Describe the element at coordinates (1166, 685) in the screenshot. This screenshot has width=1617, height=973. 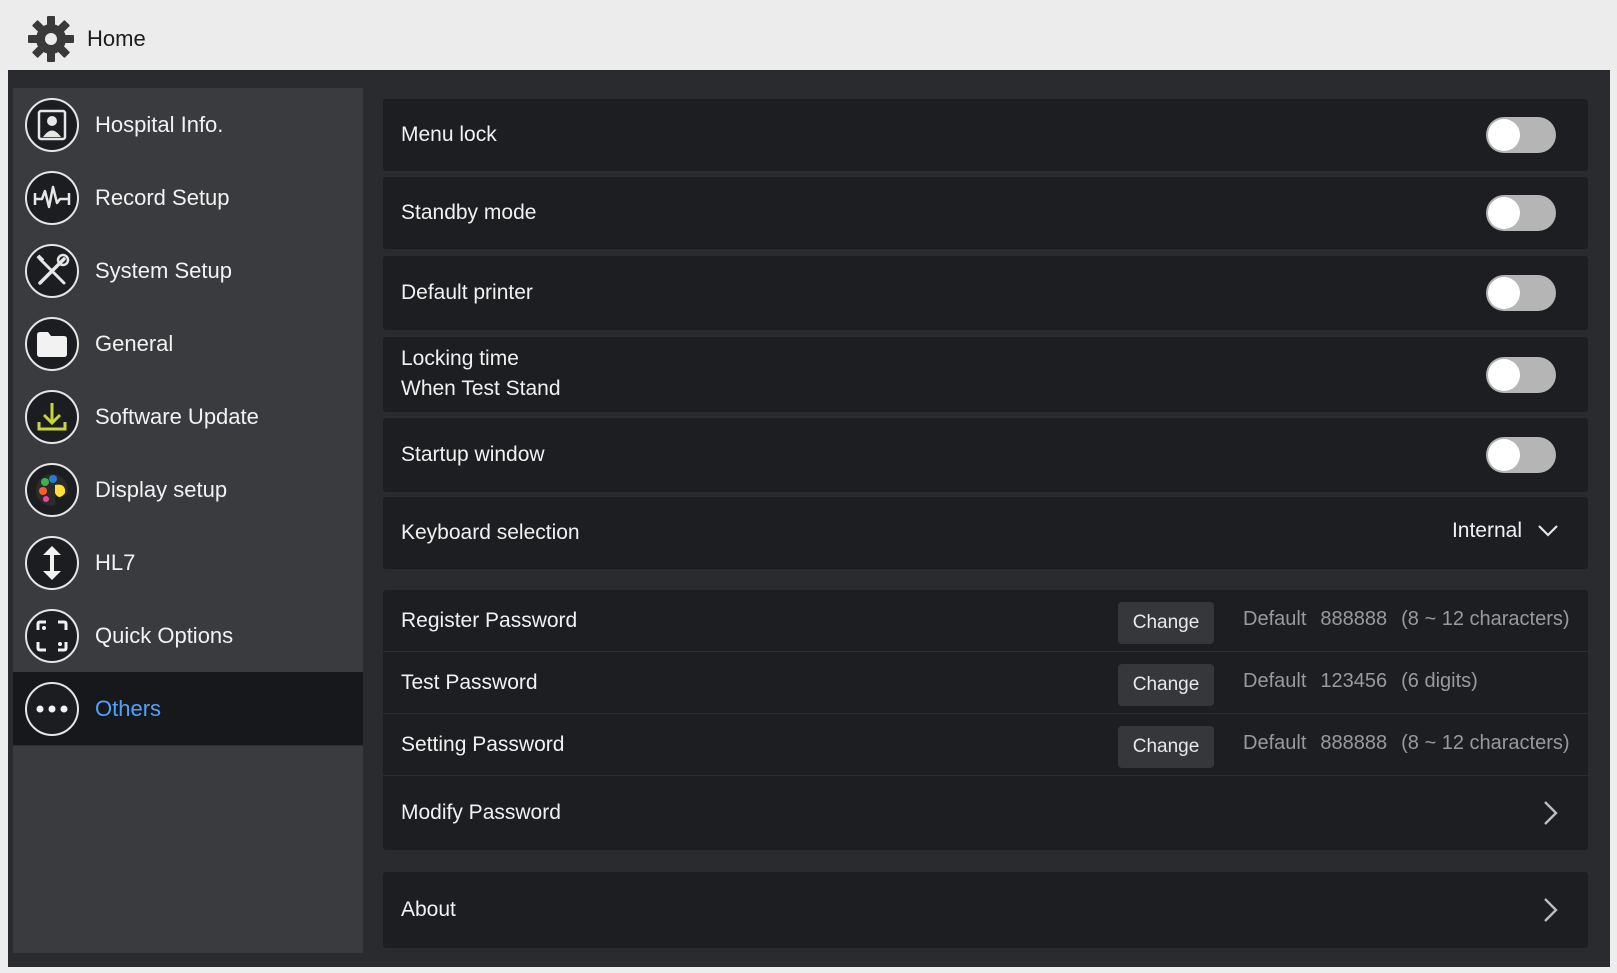
I see `test-password-change-button: Change` at that location.